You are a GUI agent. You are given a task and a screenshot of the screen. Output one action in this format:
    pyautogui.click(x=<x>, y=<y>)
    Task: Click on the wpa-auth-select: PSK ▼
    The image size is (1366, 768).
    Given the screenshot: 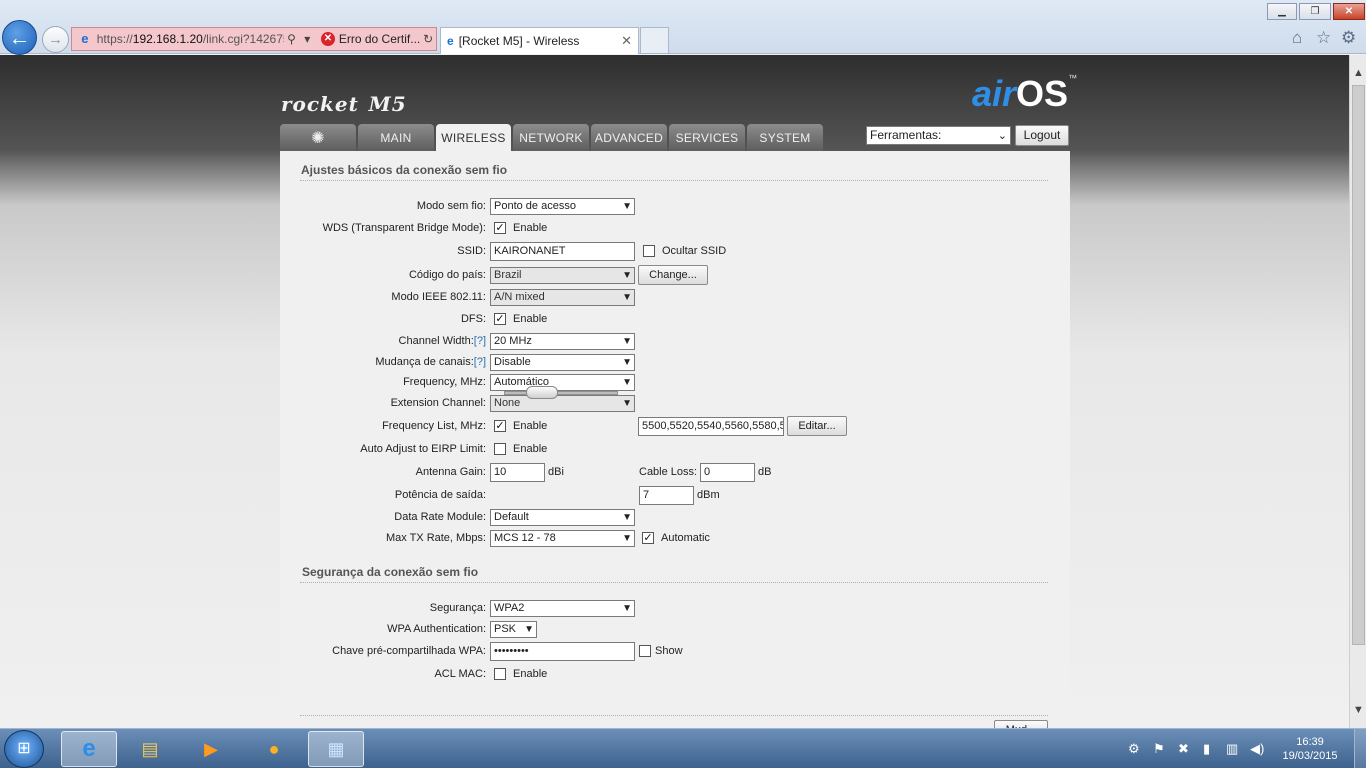 What is the action you would take?
    pyautogui.click(x=513, y=629)
    